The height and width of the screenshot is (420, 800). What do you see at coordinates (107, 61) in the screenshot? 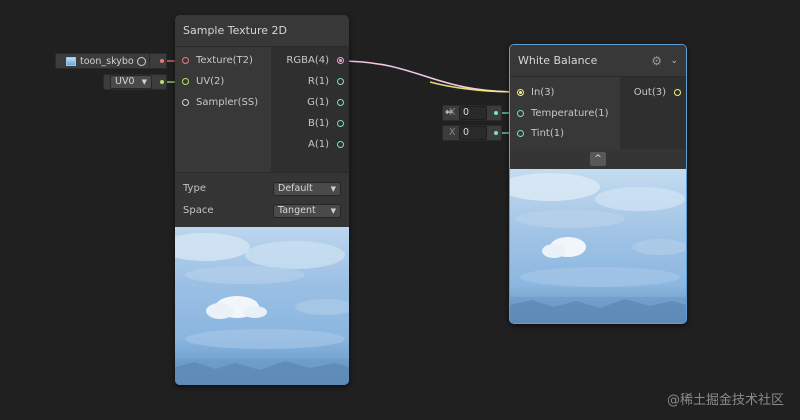
I see `texture-field-value: toon_skybo` at bounding box center [107, 61].